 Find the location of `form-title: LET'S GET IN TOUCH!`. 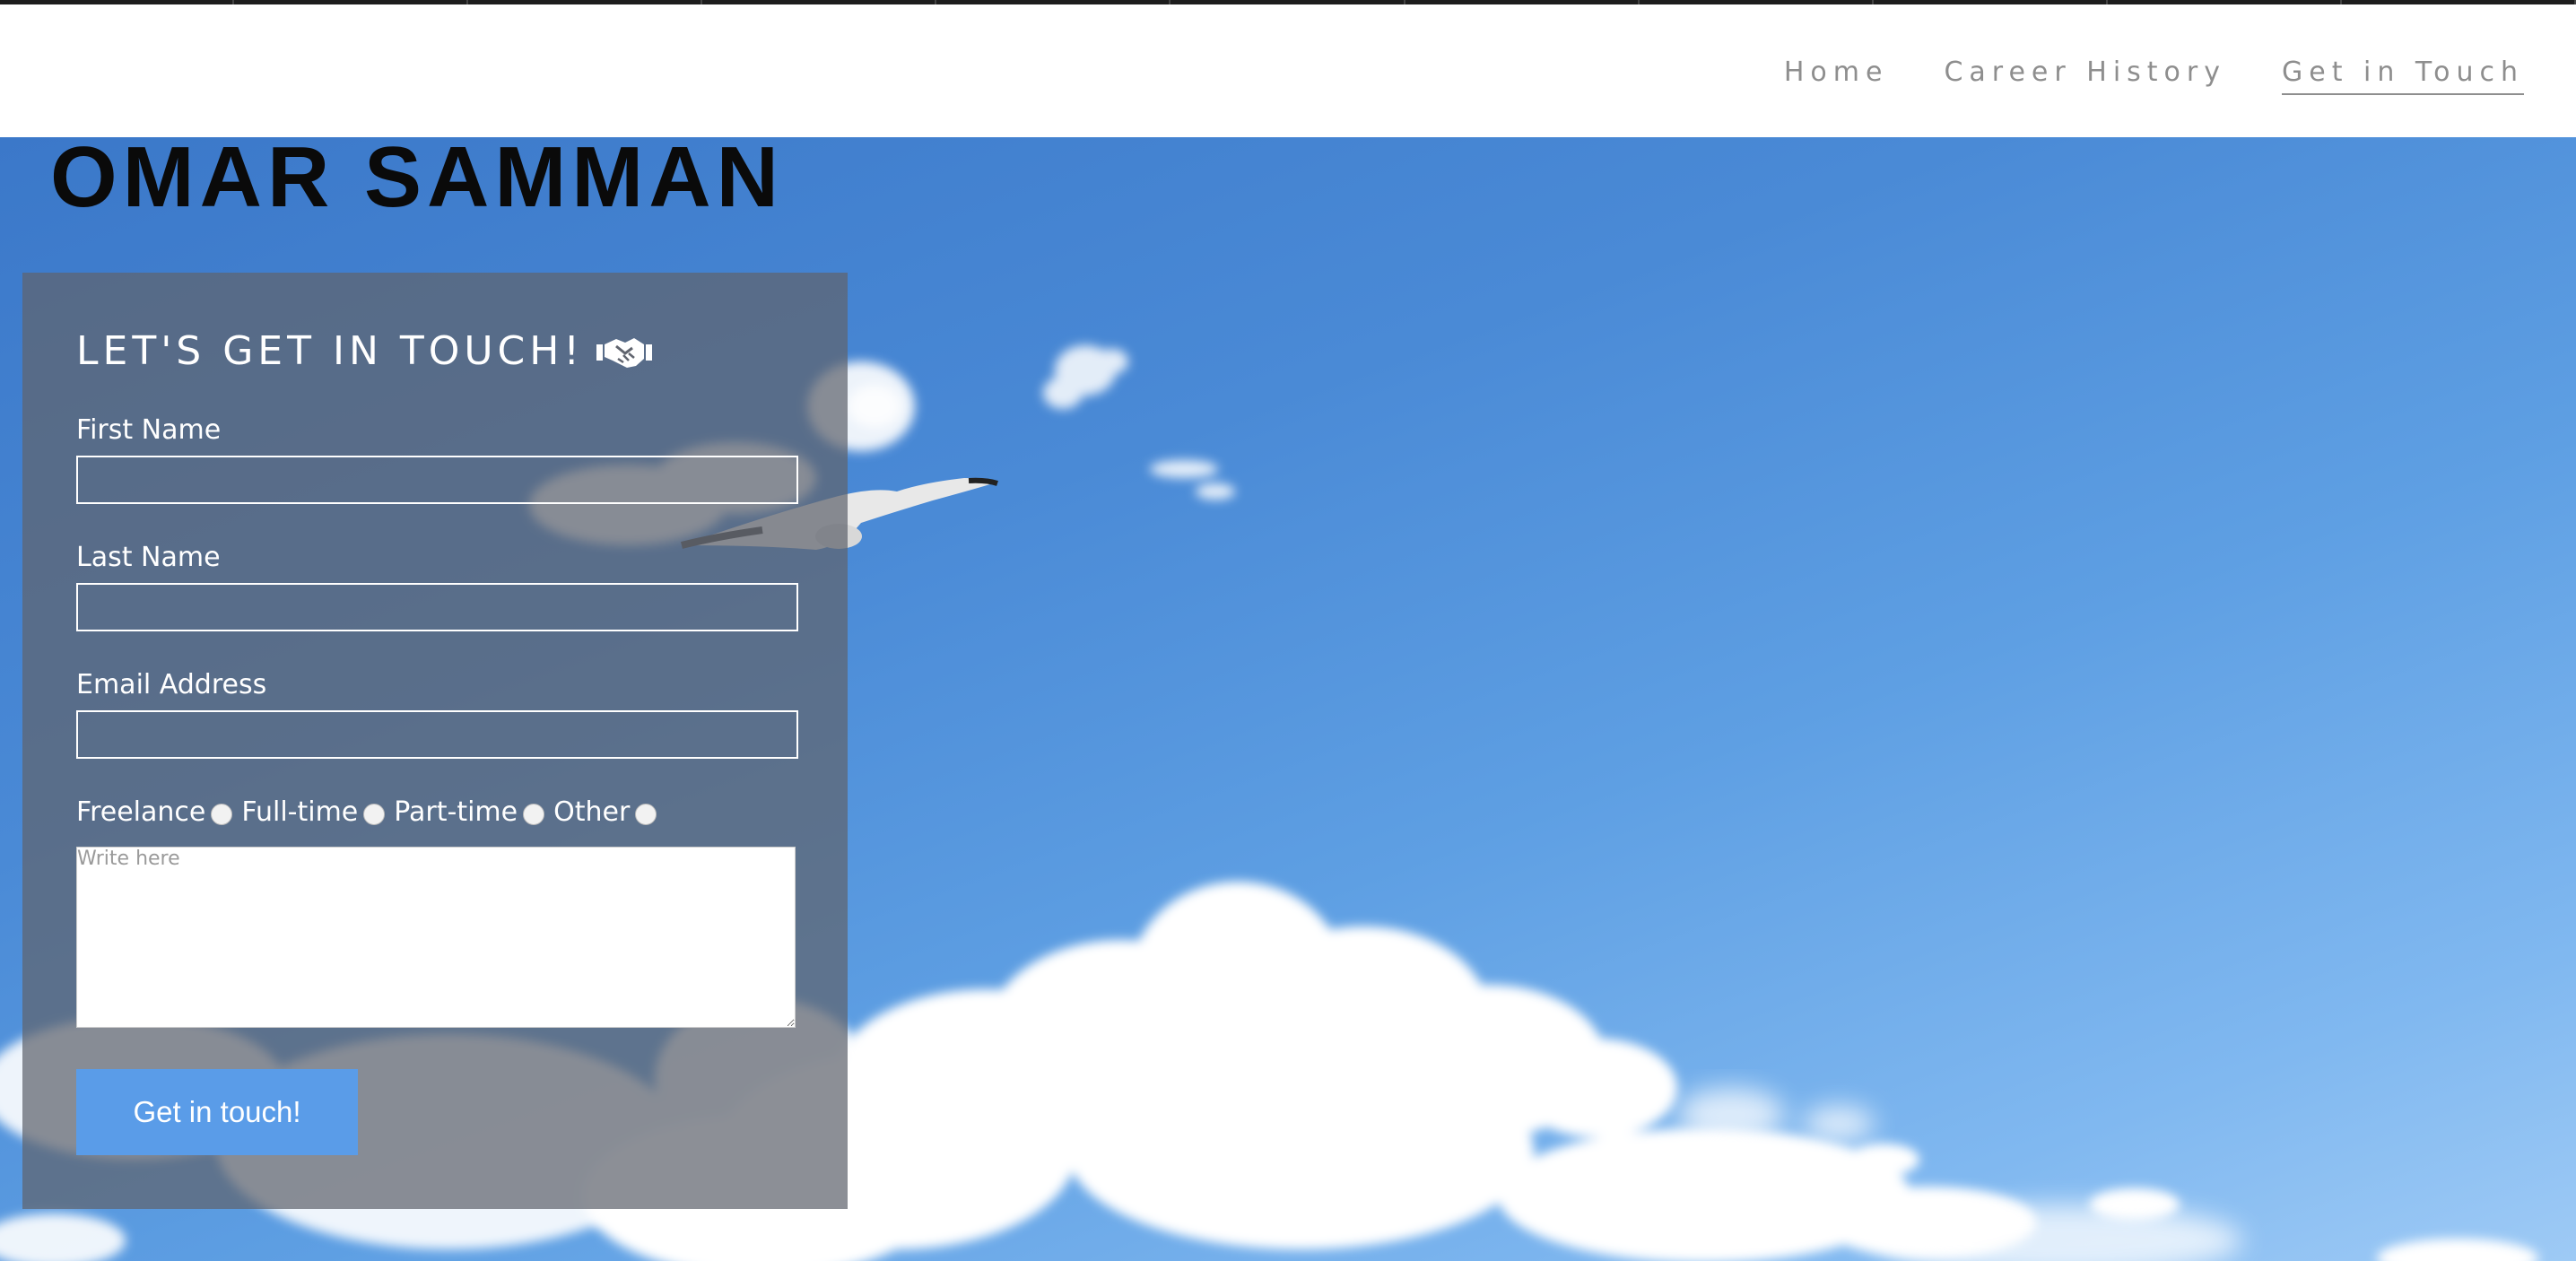

form-title: LET'S GET IN TOUCH! is located at coordinates (364, 351).